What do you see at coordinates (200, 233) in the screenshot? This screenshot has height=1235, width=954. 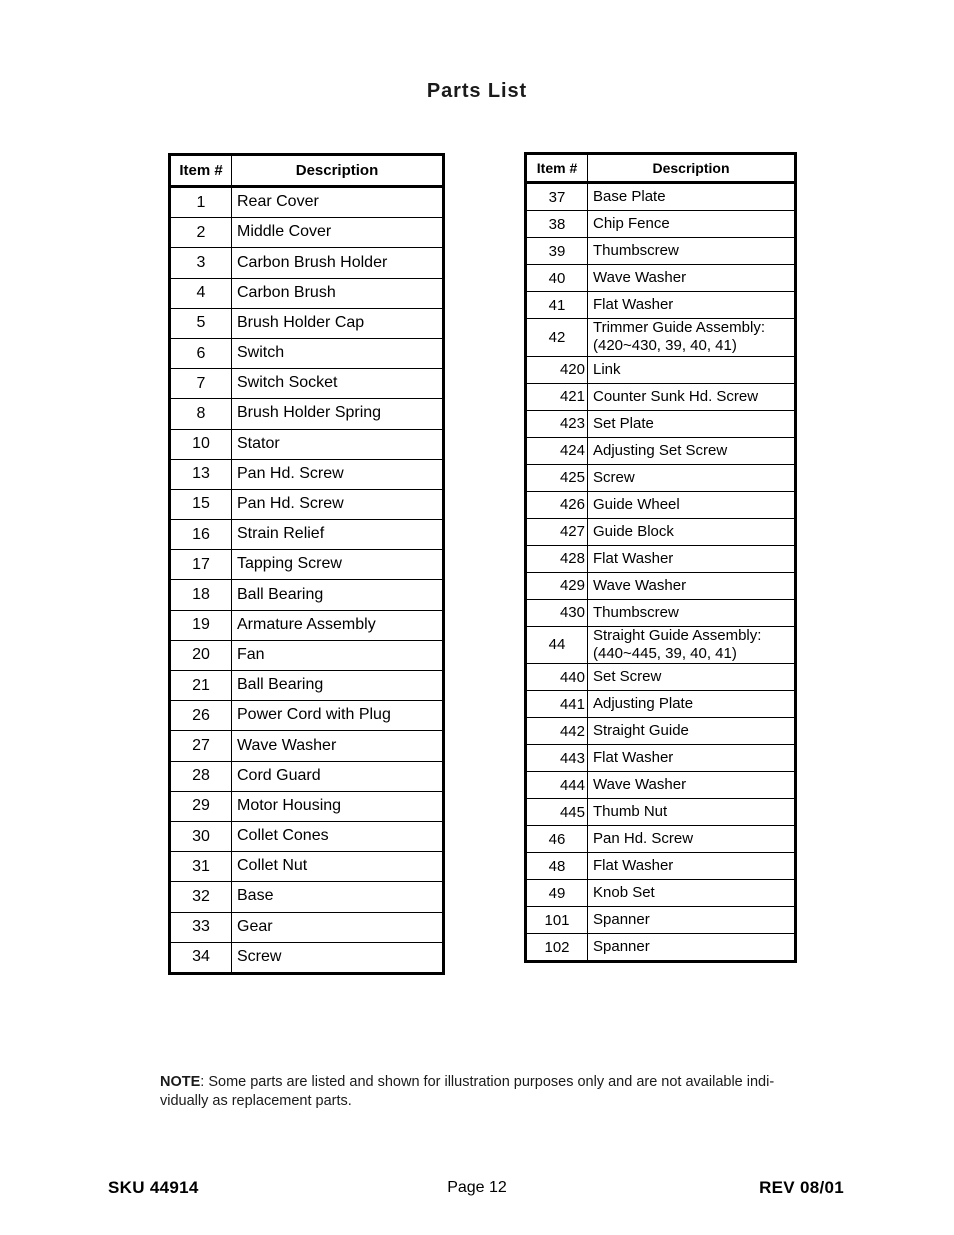 I see `cell-item-number: 2` at bounding box center [200, 233].